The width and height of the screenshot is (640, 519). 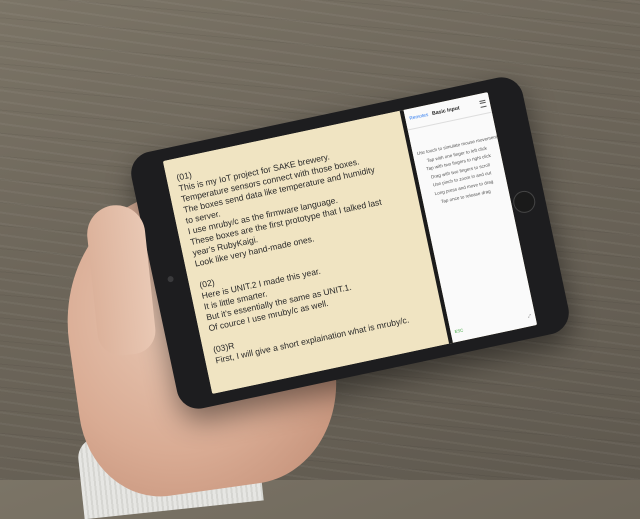 What do you see at coordinates (419, 116) in the screenshot?
I see `back-button: Remotes` at bounding box center [419, 116].